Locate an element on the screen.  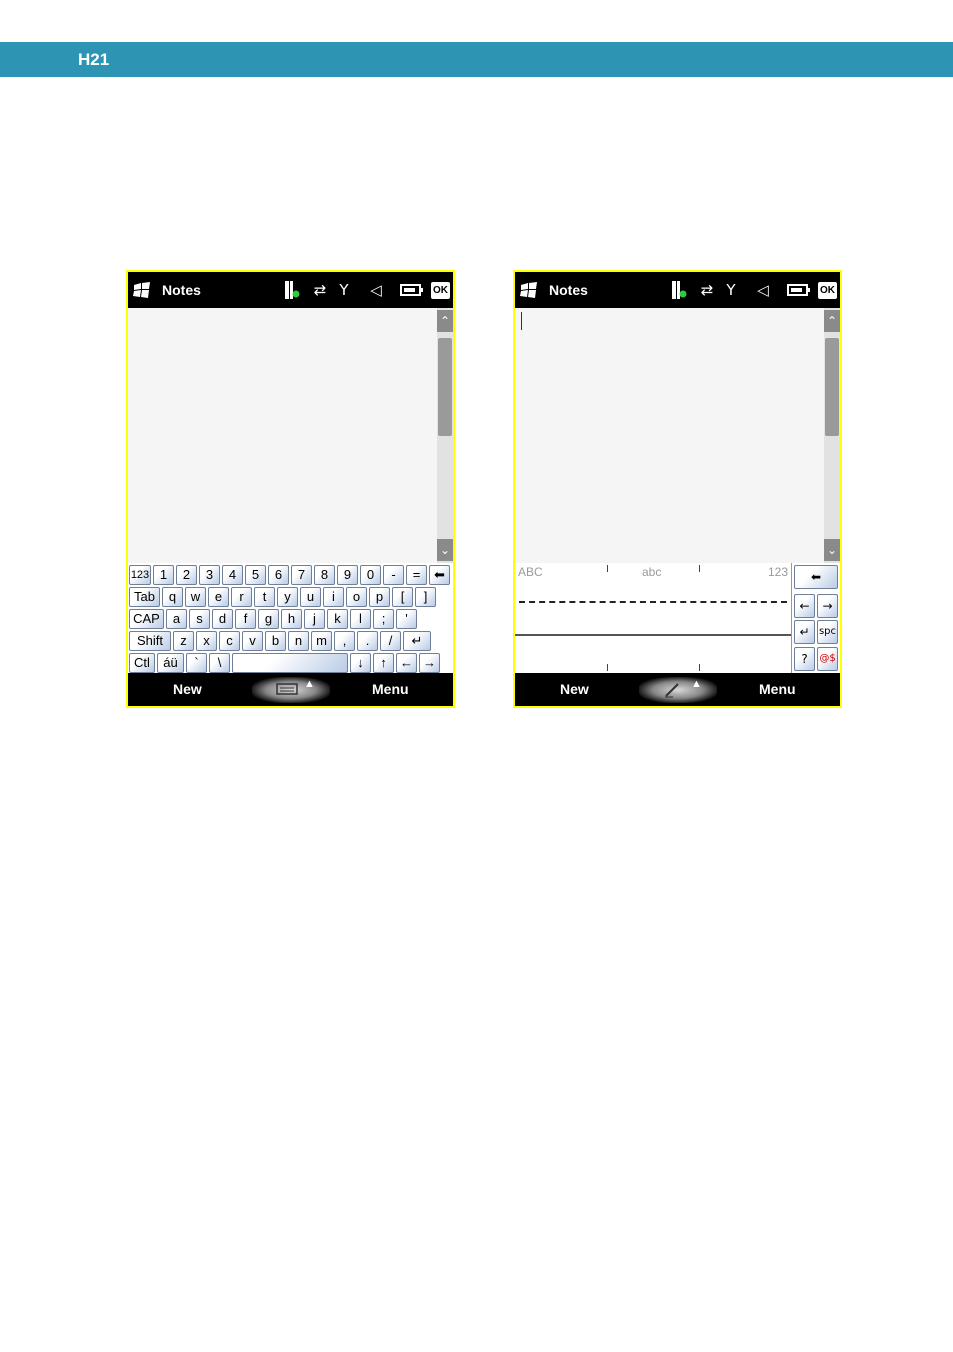
key: 1 is located at coordinates (163, 575).